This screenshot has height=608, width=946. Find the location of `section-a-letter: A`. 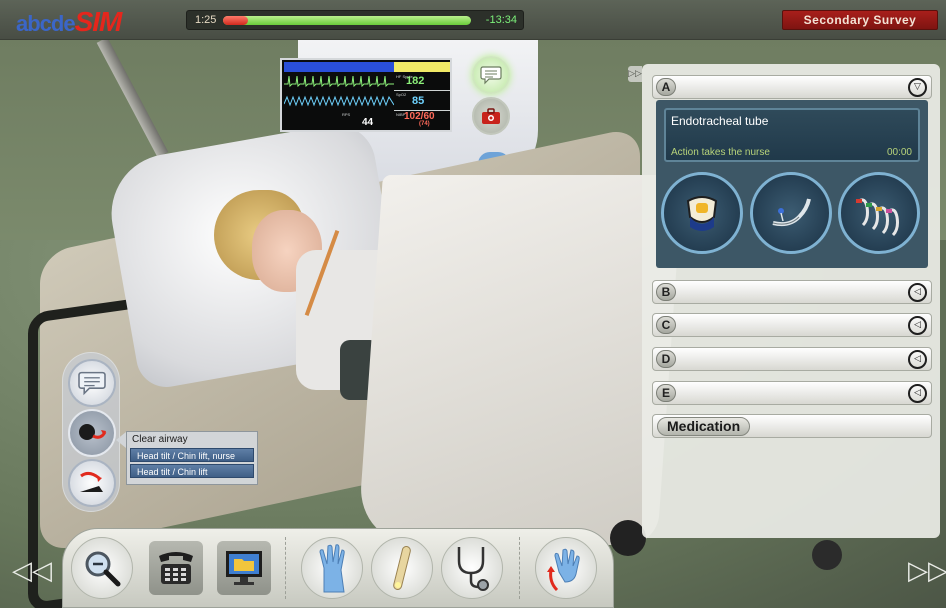

section-a-letter: A is located at coordinates (666, 87).